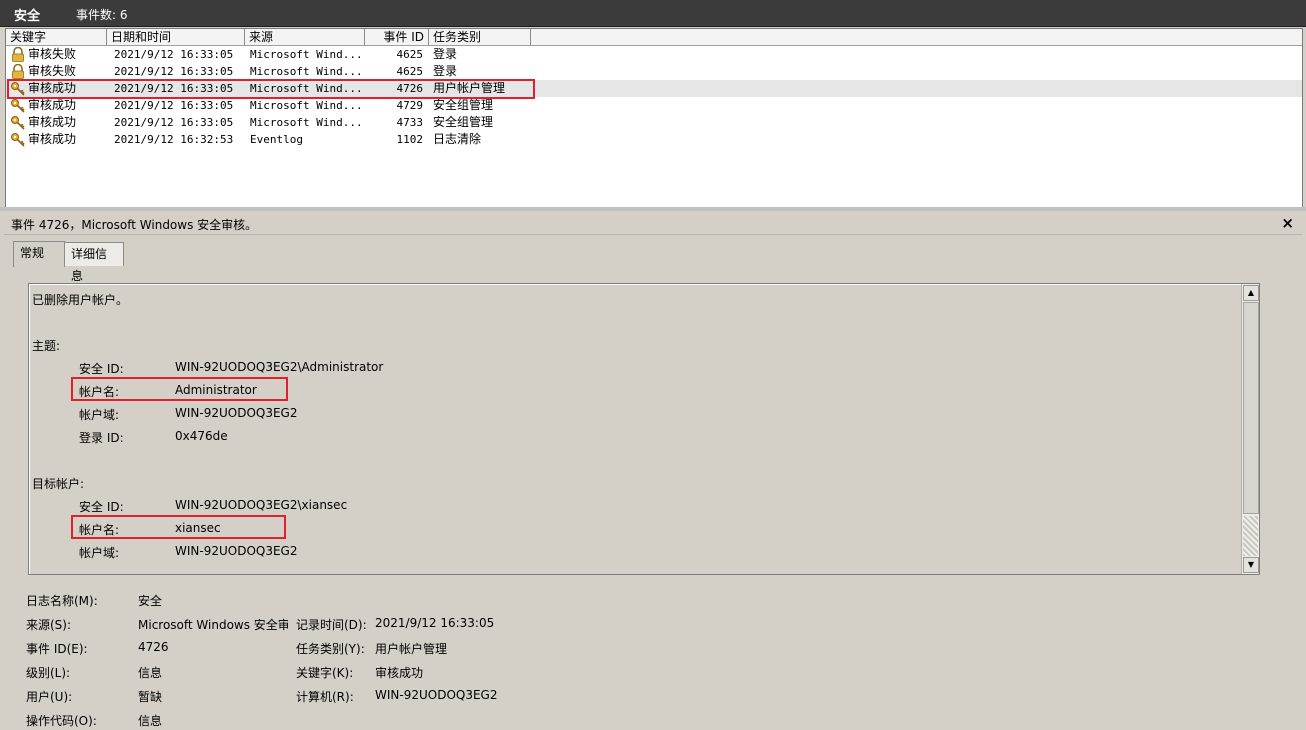 This screenshot has height=730, width=1306. What do you see at coordinates (101, 507) in the screenshot?
I see `target-sid-label: 安全 ID:` at bounding box center [101, 507].